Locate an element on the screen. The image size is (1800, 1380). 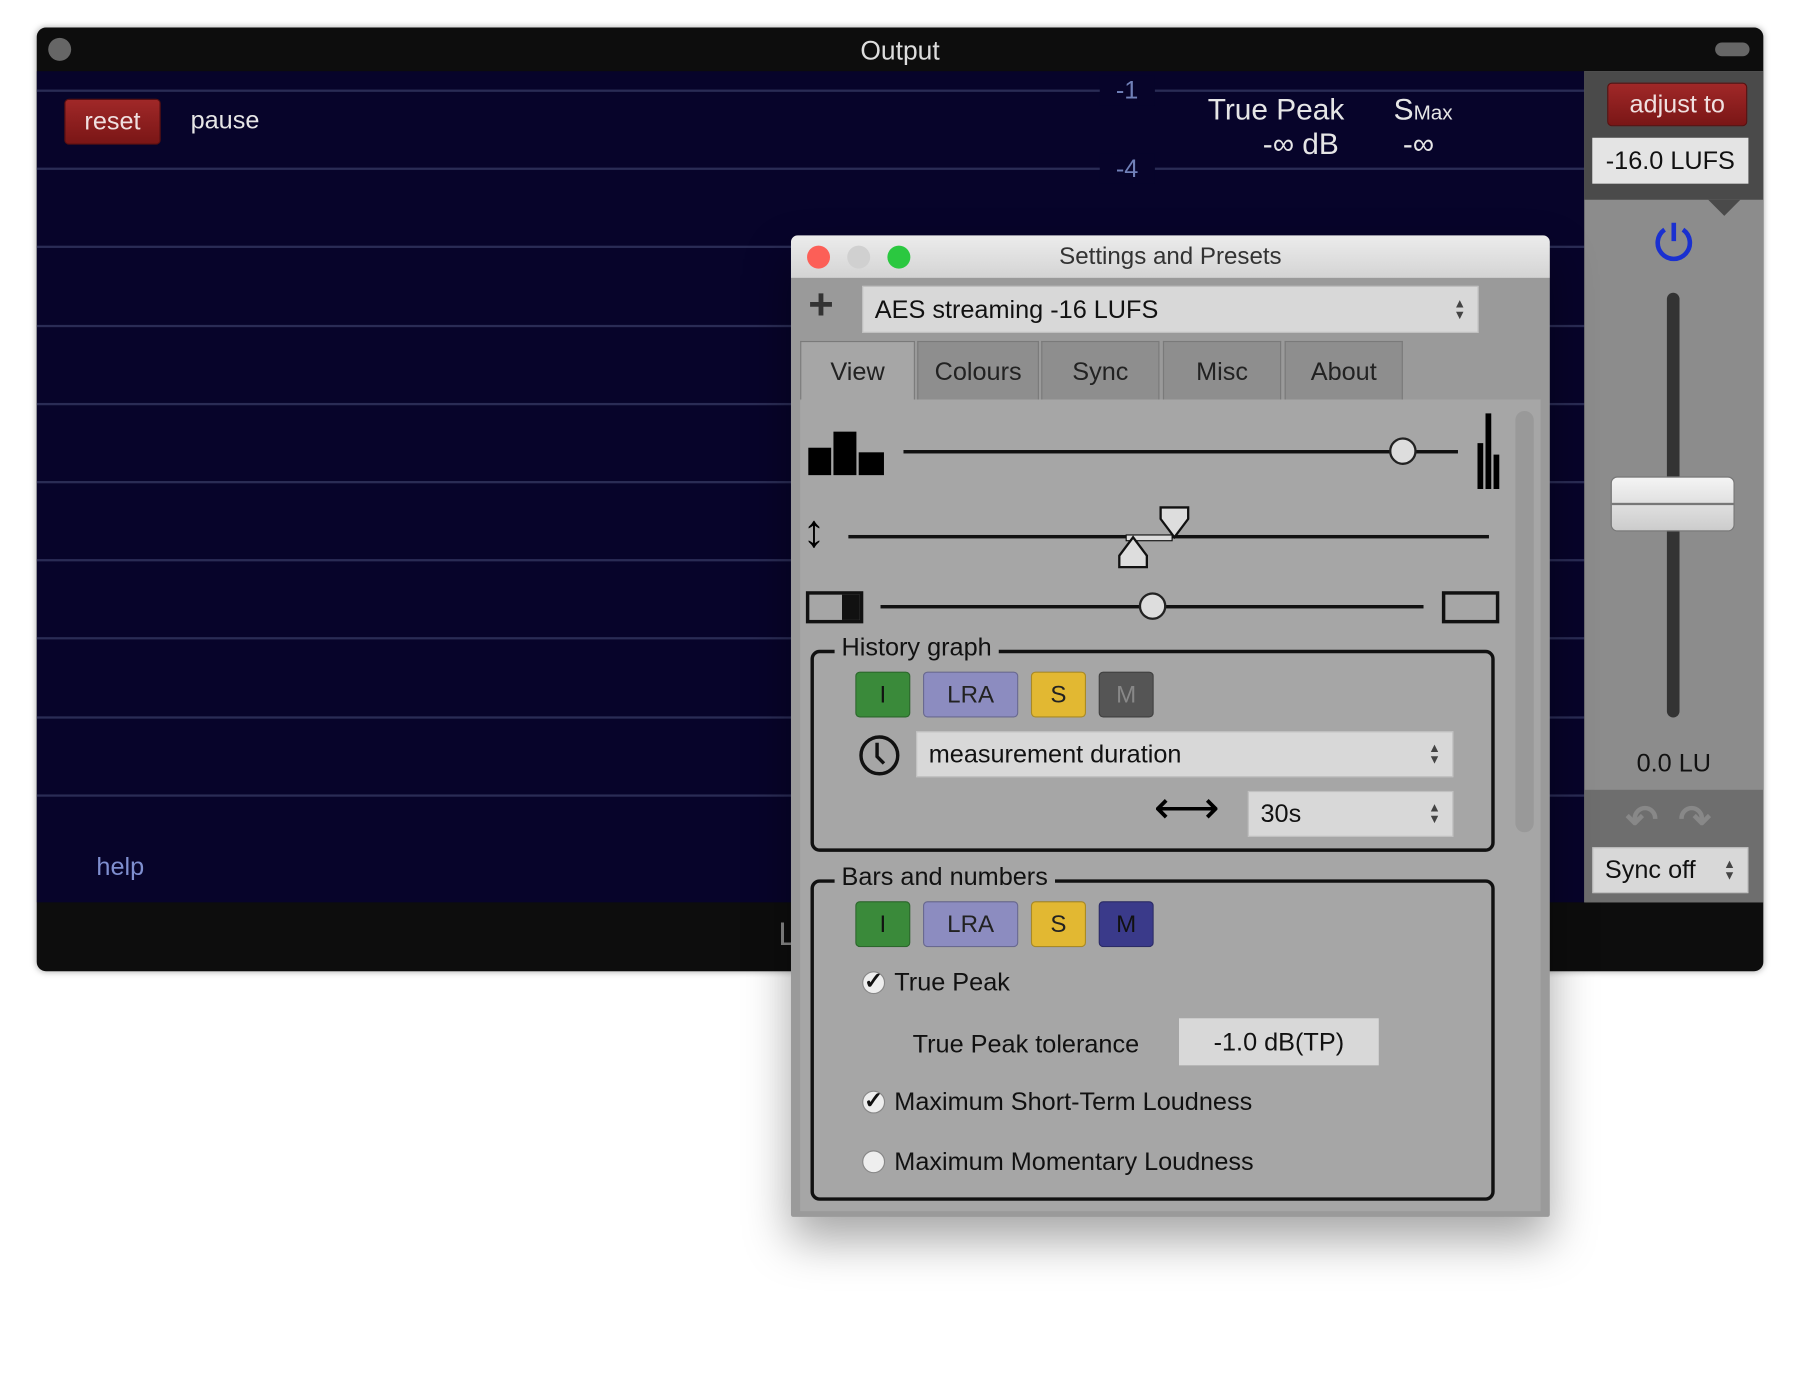
bars-toggle-s: S is located at coordinates (1058, 924).